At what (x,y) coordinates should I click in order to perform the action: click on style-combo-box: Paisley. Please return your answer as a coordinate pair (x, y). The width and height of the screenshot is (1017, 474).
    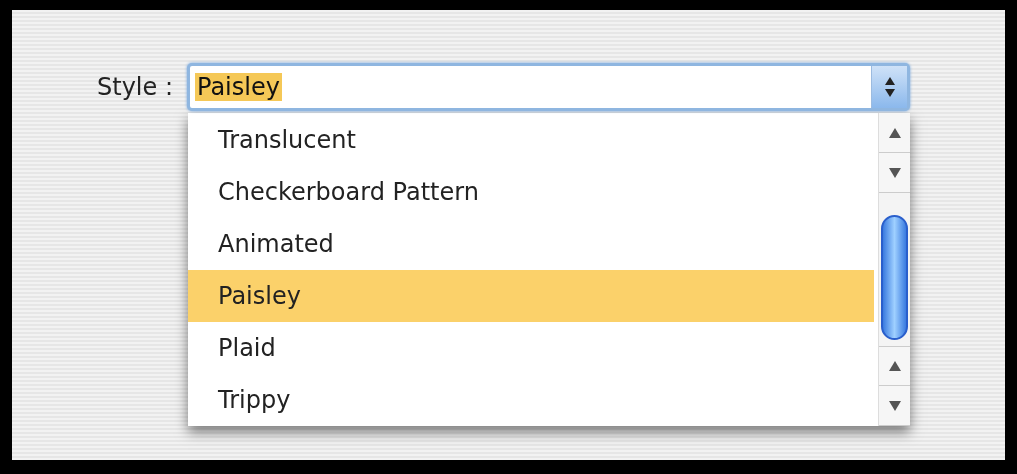
    Looking at the image, I should click on (548, 87).